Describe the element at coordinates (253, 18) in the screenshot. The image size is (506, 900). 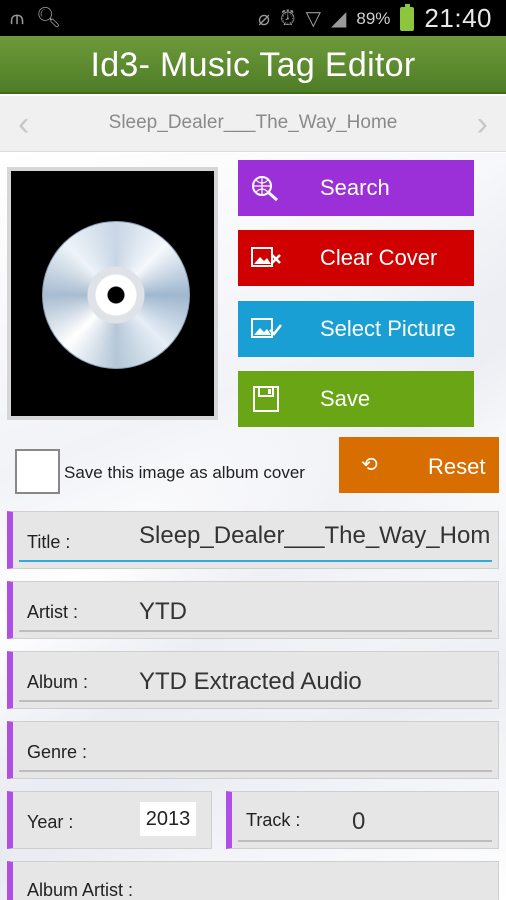
I see `status-bar: ⫙ 🔍︎ ⌀ ⏰︎ ▽ ◢ 89% 21:40` at that location.